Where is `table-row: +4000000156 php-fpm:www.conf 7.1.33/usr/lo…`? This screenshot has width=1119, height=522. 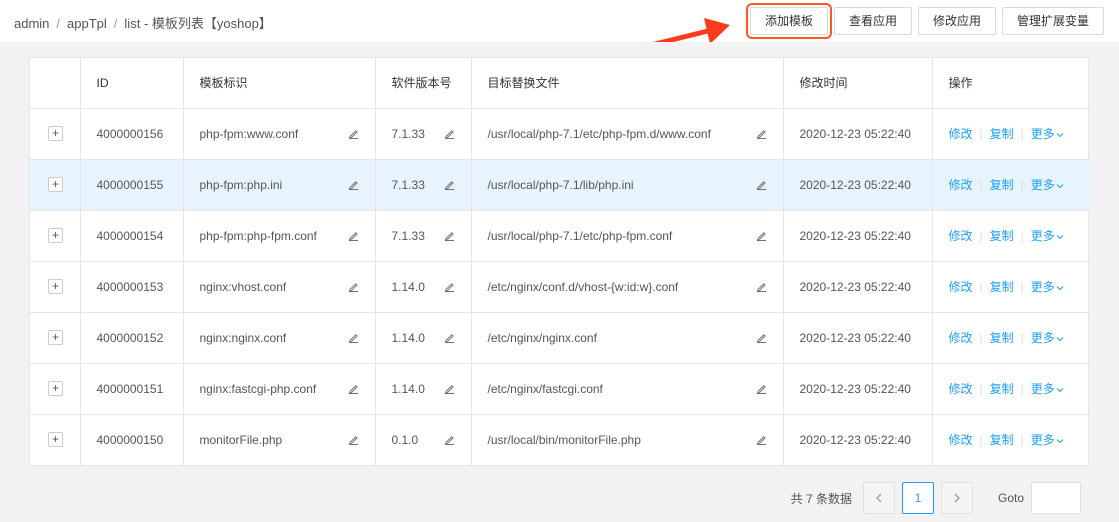 table-row: +4000000156 php-fpm:www.conf 7.1.33/usr/lo… is located at coordinates (560, 134).